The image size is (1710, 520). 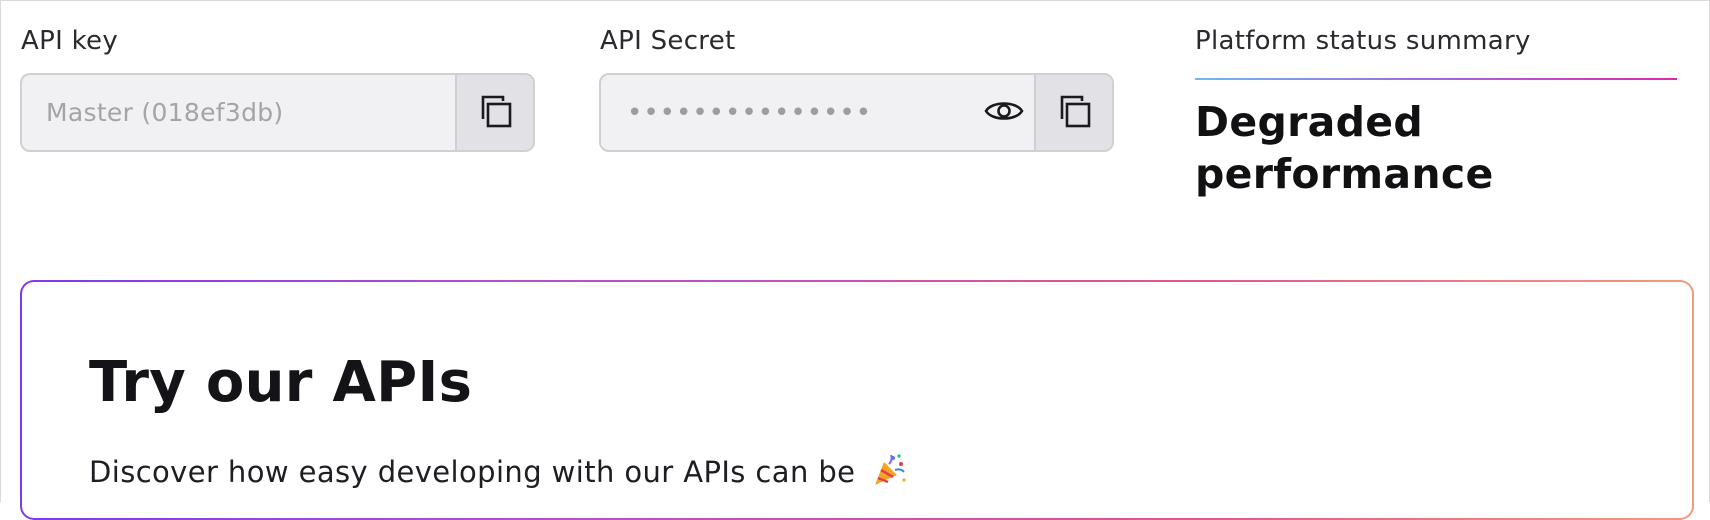 I want to click on api-key-field: Master (018ef3db), so click(x=277, y=112).